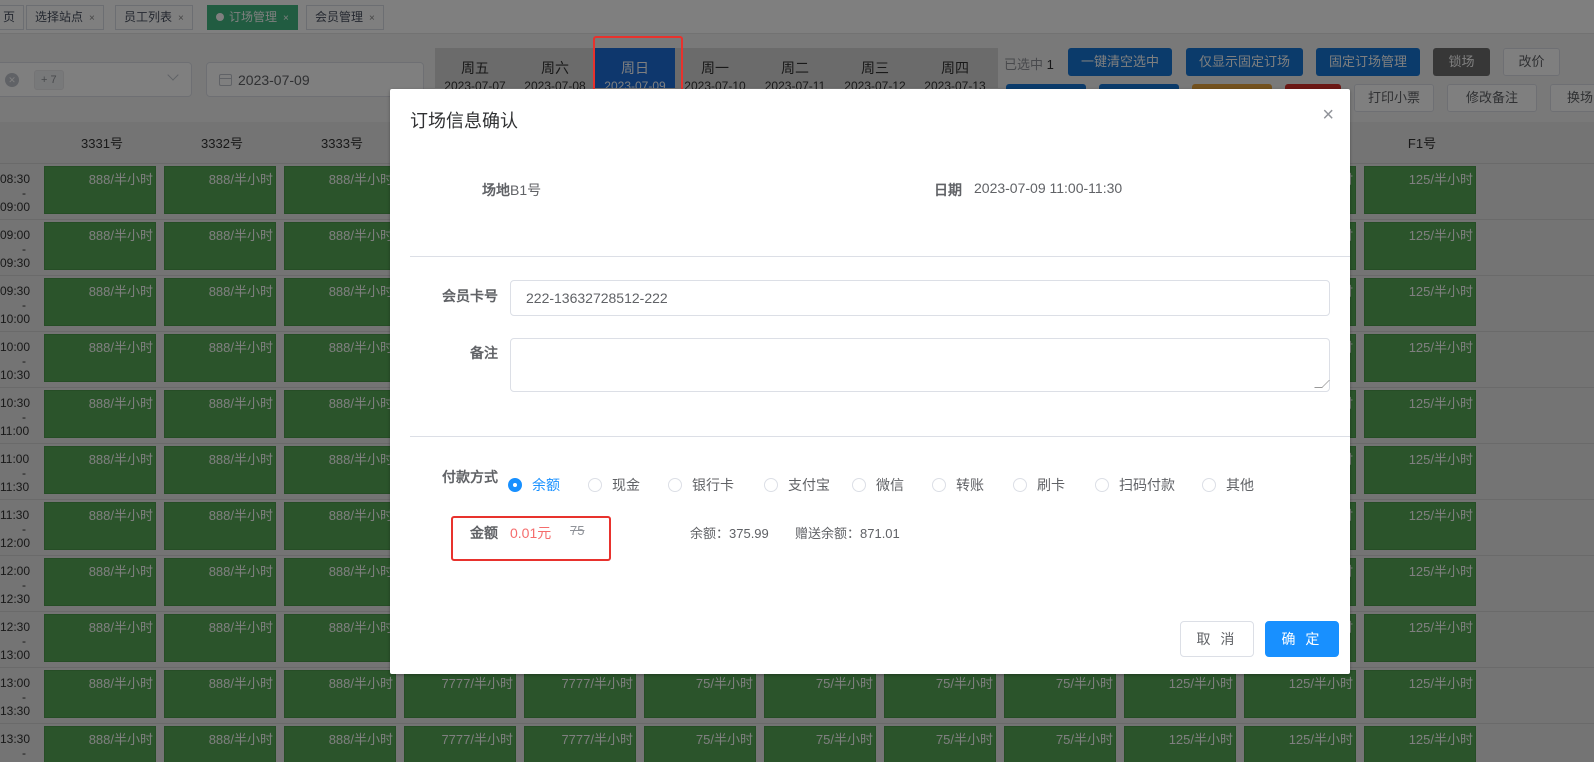 The image size is (1594, 762). What do you see at coordinates (470, 296) in the screenshot?
I see `card-label: 会员卡号` at bounding box center [470, 296].